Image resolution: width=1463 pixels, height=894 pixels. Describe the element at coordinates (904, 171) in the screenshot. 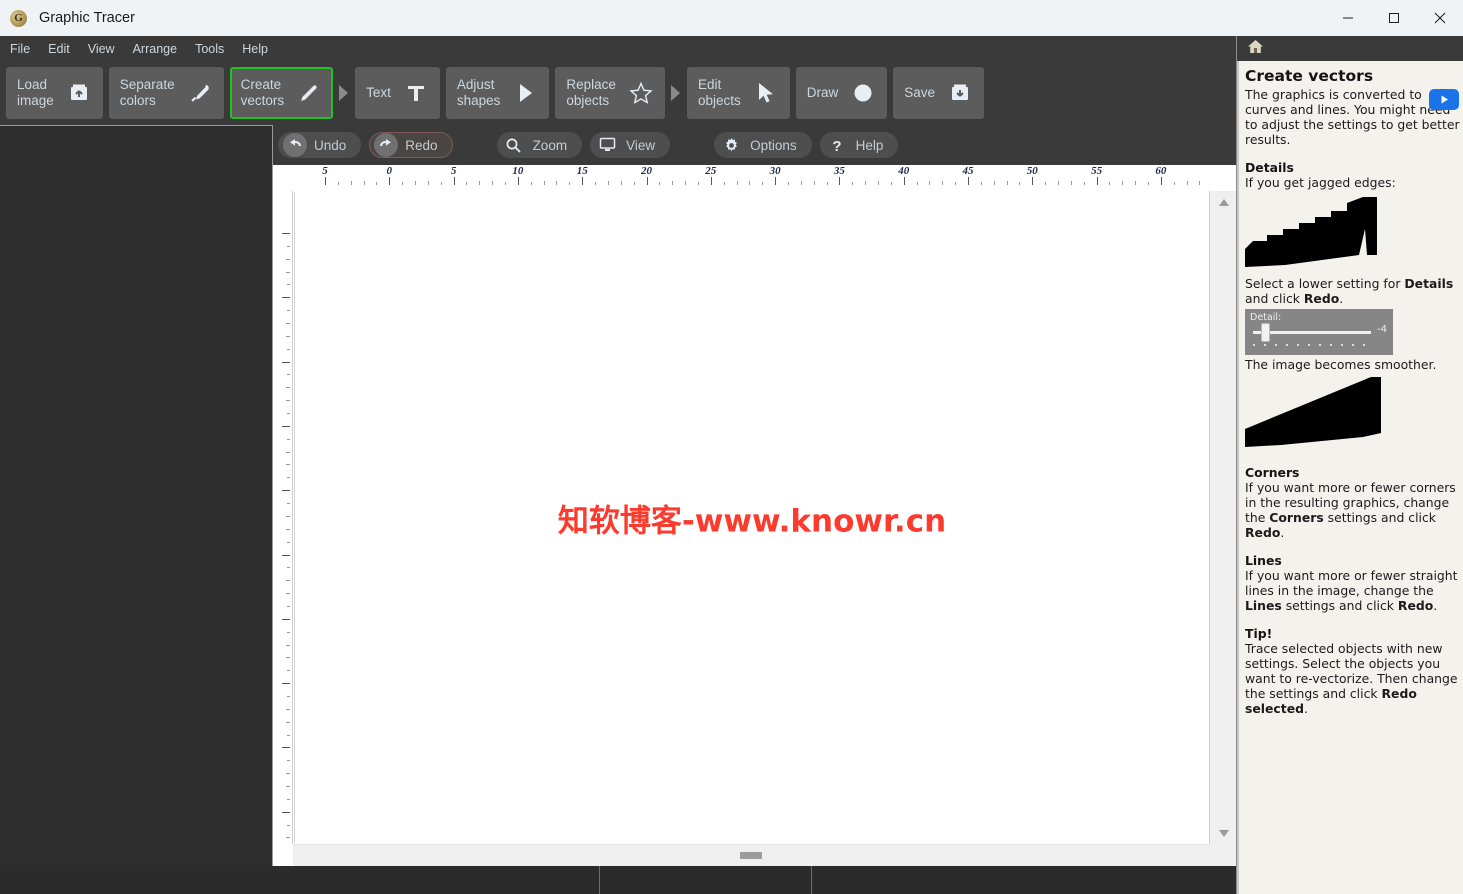

I see `ruler-h-label: 40` at that location.